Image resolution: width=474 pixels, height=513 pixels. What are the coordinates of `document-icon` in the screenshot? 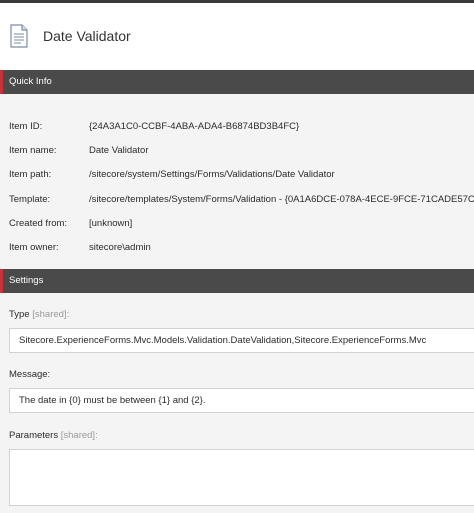 It's located at (19, 36).